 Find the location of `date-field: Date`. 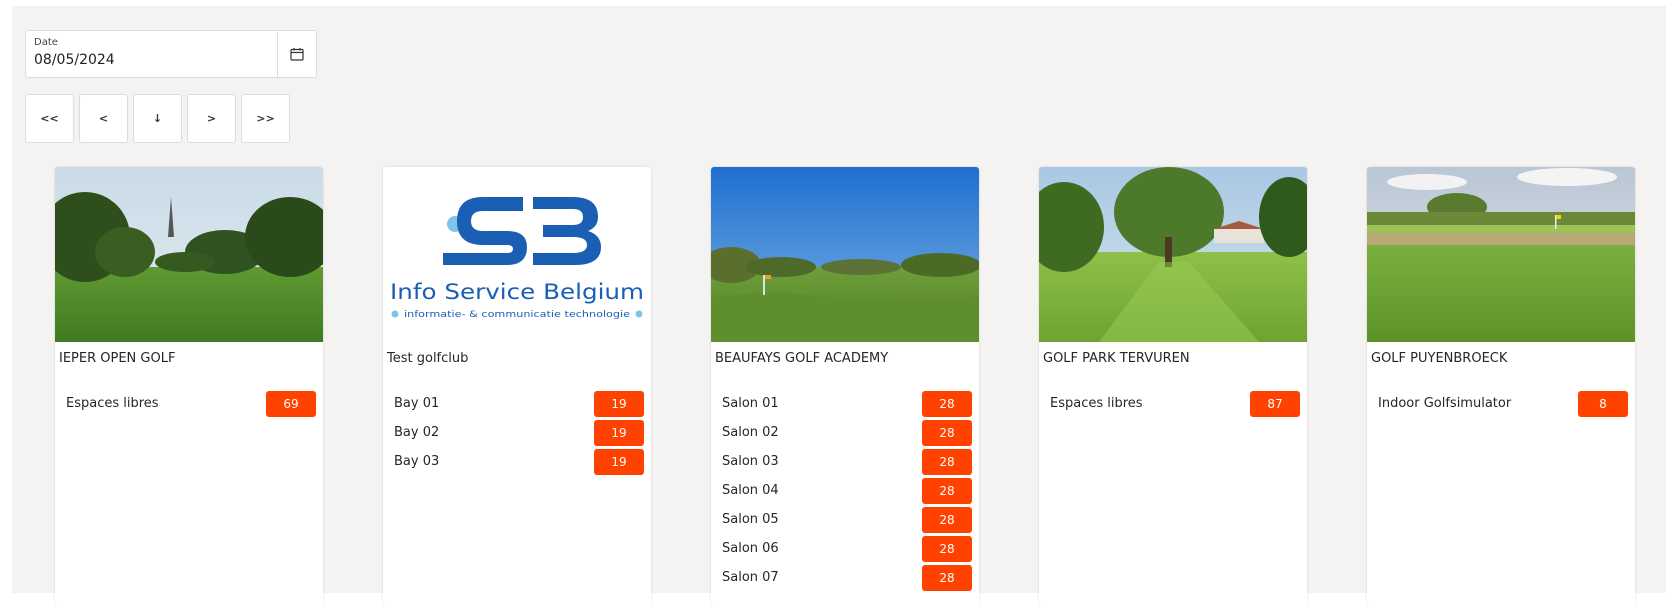

date-field: Date is located at coordinates (171, 54).